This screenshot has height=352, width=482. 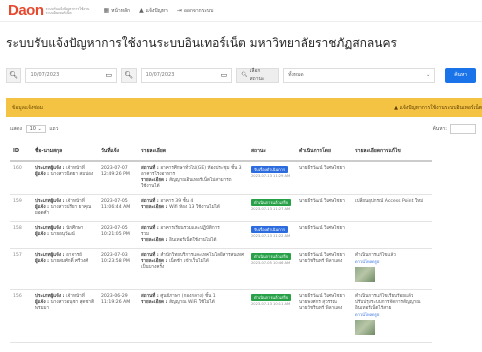 I want to click on col-status: สถานะ, so click(x=272, y=152).